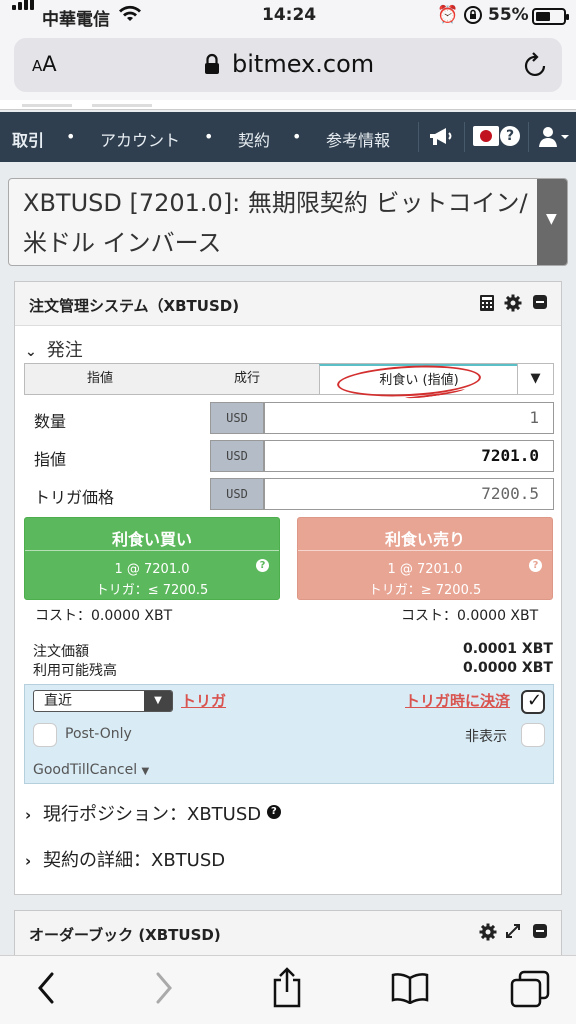 This screenshot has height=1024, width=576. Describe the element at coordinates (410, 990) in the screenshot. I see `bookmarks-icon` at that location.